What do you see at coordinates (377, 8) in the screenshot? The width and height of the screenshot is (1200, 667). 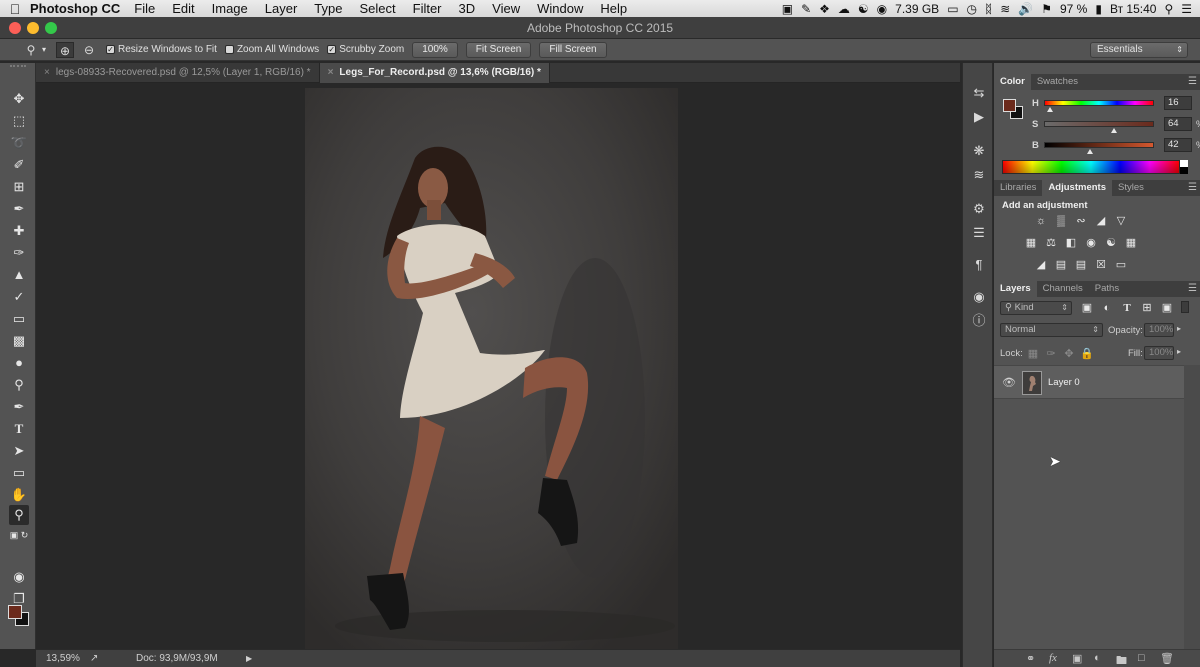 I see `menu-select: Select` at bounding box center [377, 8].